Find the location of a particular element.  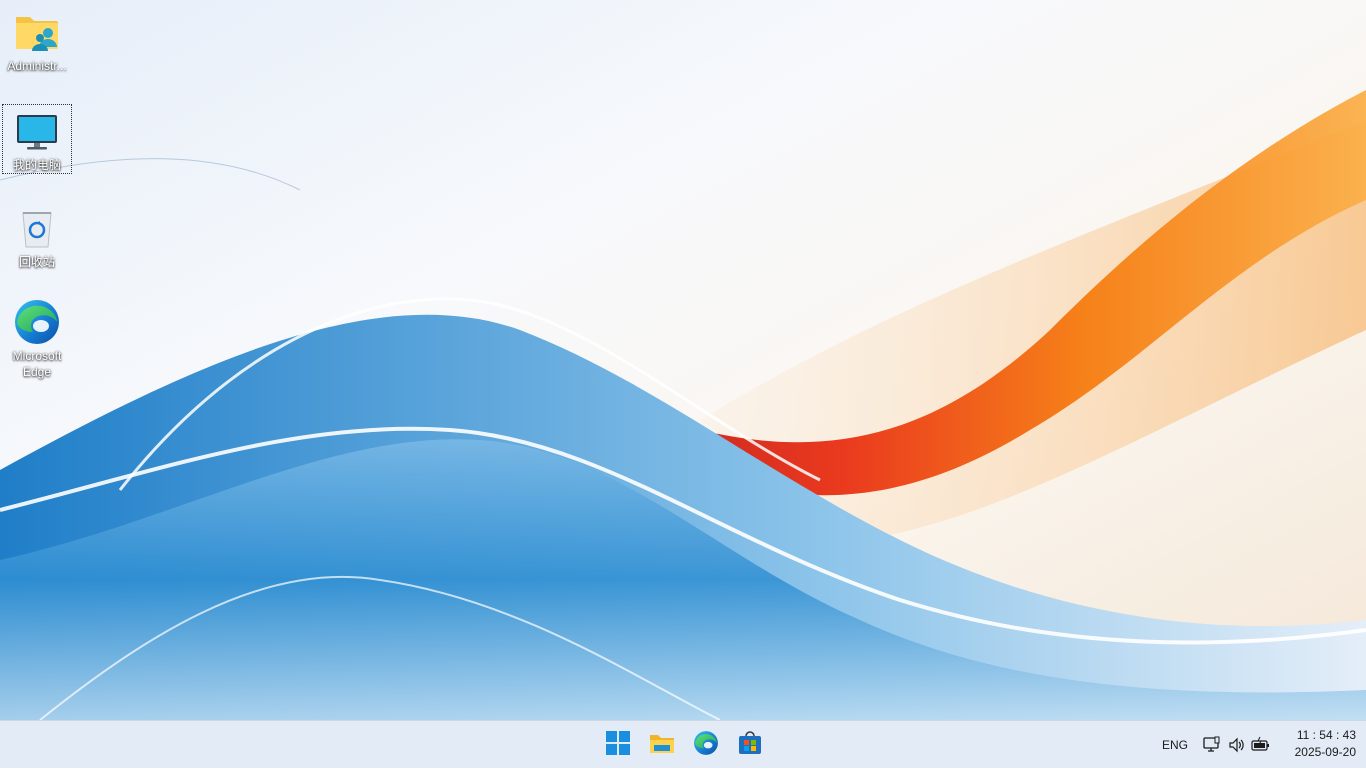

user-folder-icon is located at coordinates (37, 32).